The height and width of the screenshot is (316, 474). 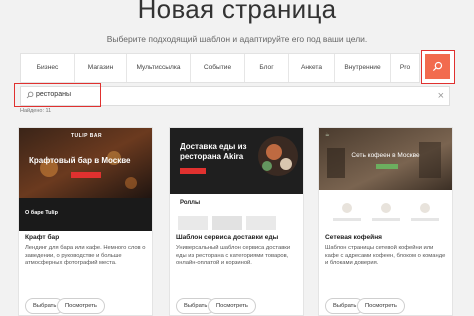 What do you see at coordinates (101, 68) in the screenshot?
I see `filter-tab-shop: Магазин` at bounding box center [101, 68].